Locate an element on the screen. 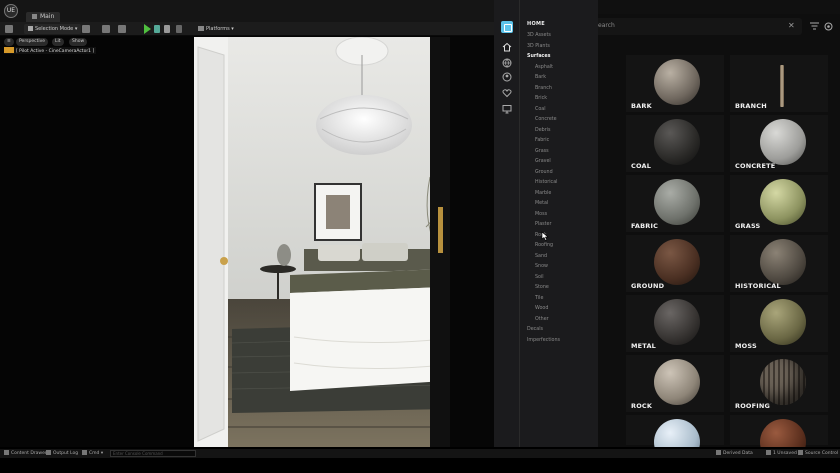 The width and height of the screenshot is (840, 473). category-item: Metal is located at coordinates (541, 203).